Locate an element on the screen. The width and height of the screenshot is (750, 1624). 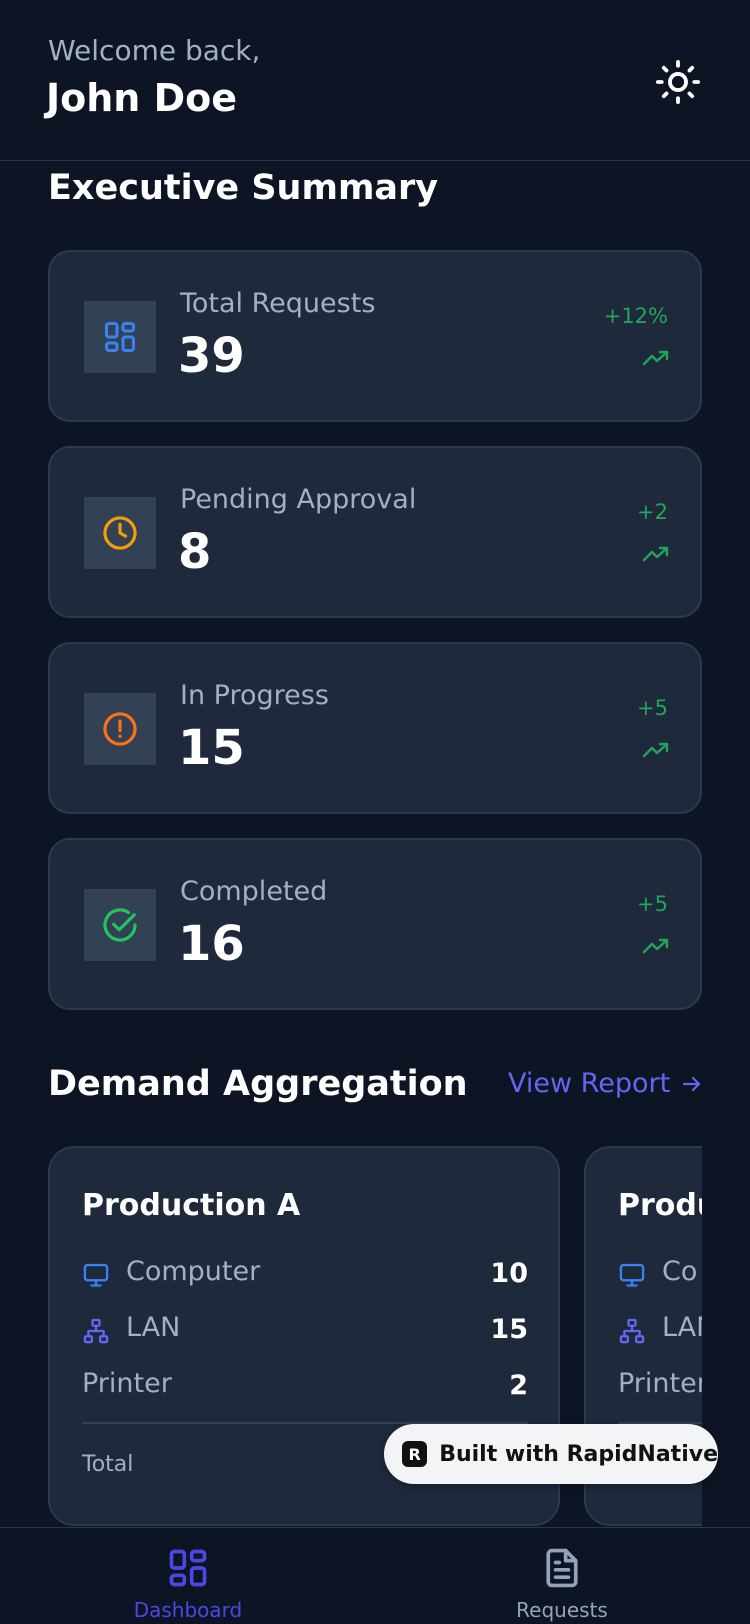
demand-aggregation-title: Demand Aggregation is located at coordinates (258, 1084).